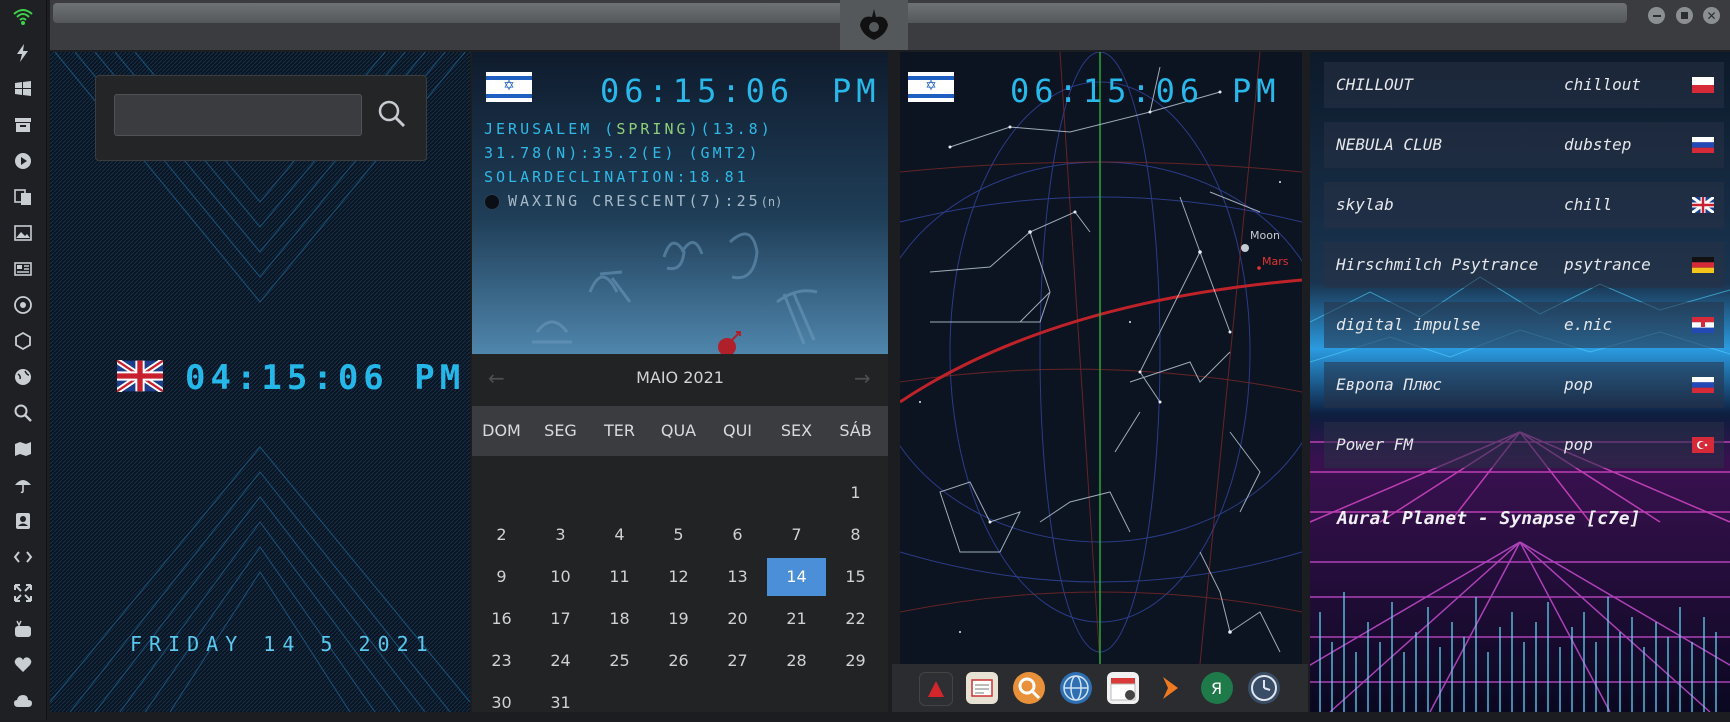 Image resolution: width=1730 pixels, height=722 pixels. What do you see at coordinates (23, 557) in the screenshot?
I see `code-icon` at bounding box center [23, 557].